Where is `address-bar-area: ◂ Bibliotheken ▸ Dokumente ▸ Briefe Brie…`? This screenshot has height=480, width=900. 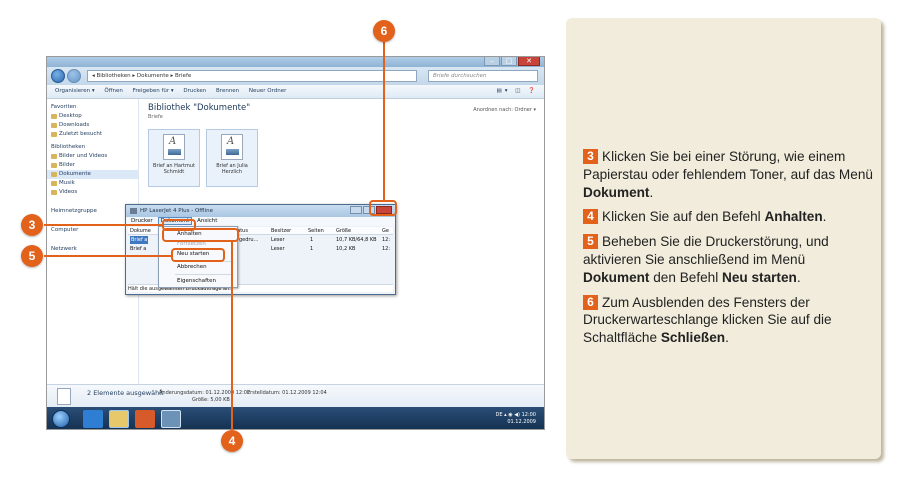 address-bar-area: ◂ Bibliotheken ▸ Dokumente ▸ Briefe Brie… is located at coordinates (295, 76).